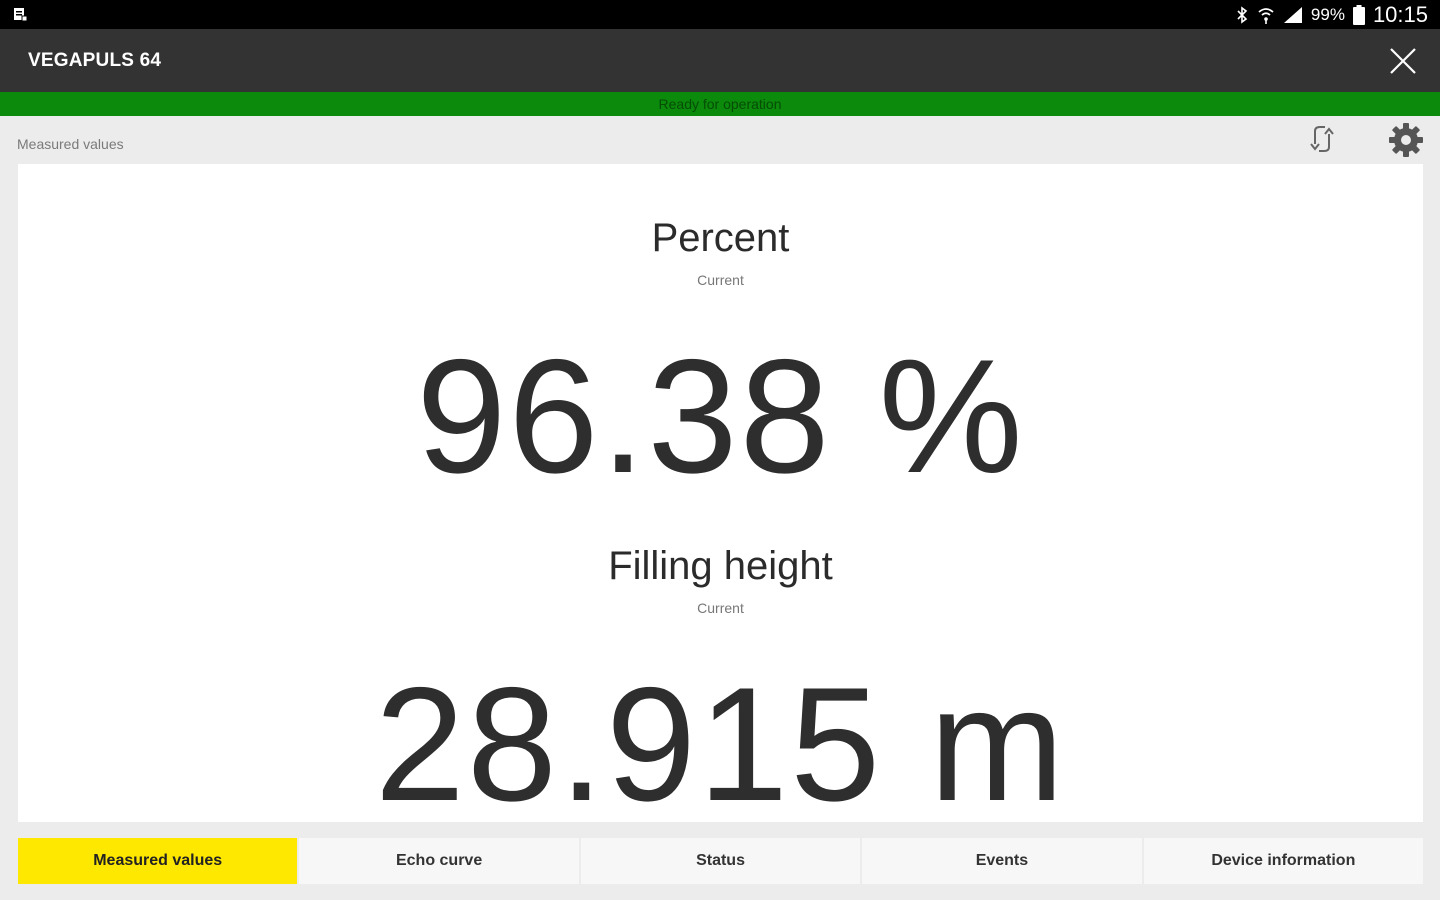 Image resolution: width=1440 pixels, height=900 pixels. I want to click on app-title: VEGAPULS 64, so click(95, 60).